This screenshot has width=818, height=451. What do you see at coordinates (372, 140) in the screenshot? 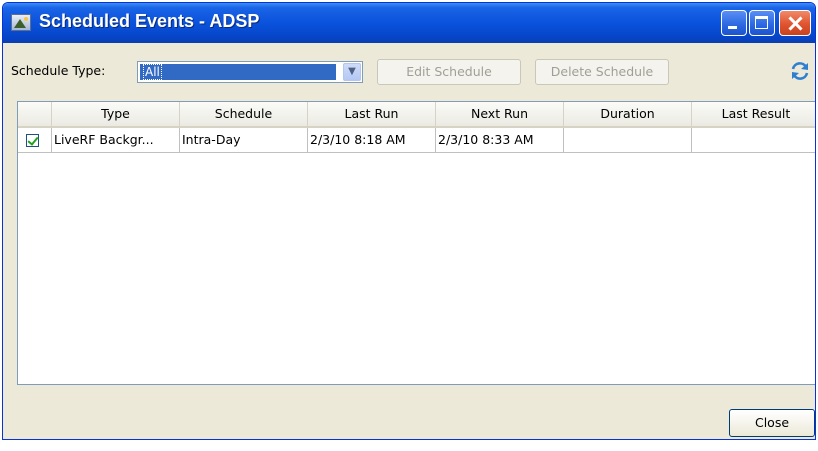
I see `row-last-run-cell: 2/3/10 8:18 AM` at bounding box center [372, 140].